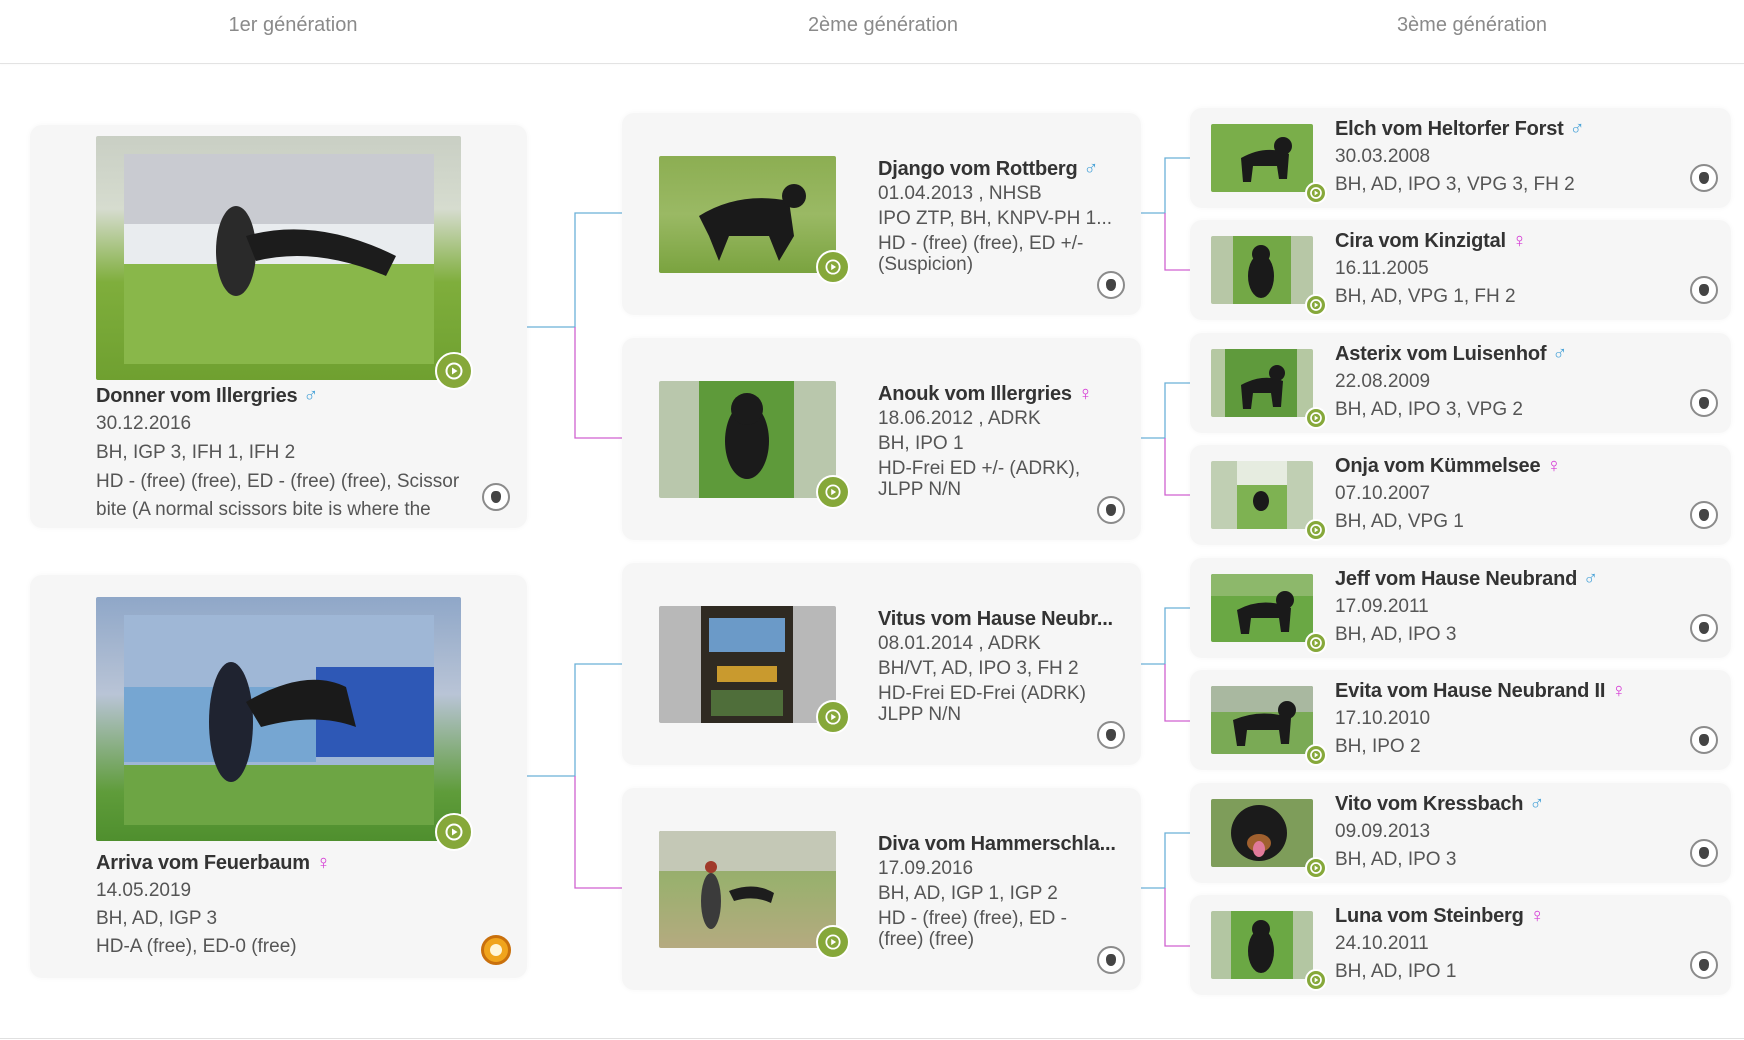 This screenshot has width=1744, height=1040. I want to click on dog-titles: BH, IGP 3, IFH 1, IFH 2, so click(196, 452).